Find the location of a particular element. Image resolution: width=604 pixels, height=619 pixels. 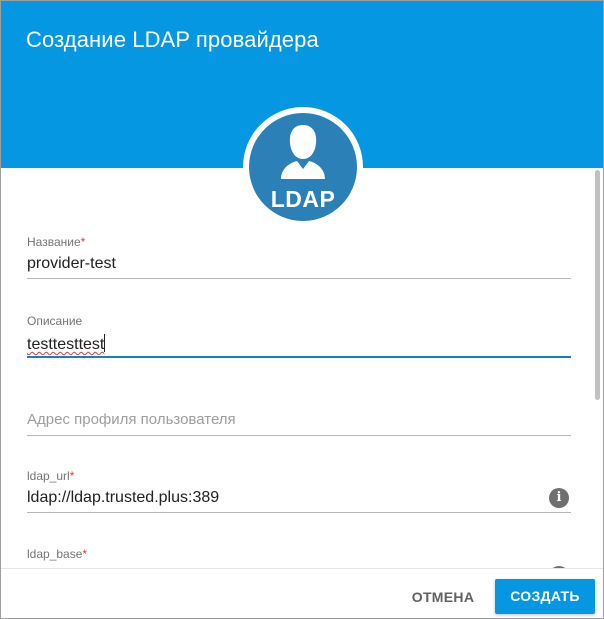

description-field: Описание testtesttest is located at coordinates (299, 336).